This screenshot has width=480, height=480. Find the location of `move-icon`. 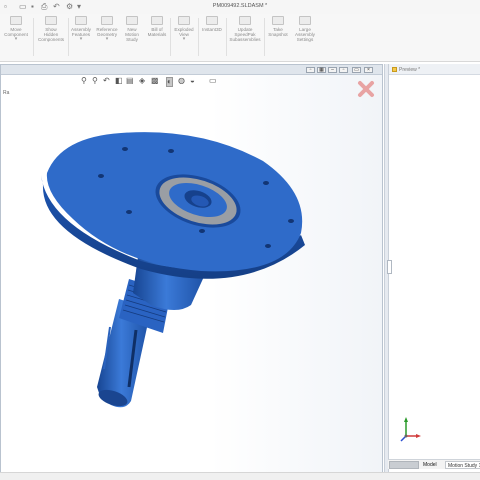

move-icon is located at coordinates (16, 20).